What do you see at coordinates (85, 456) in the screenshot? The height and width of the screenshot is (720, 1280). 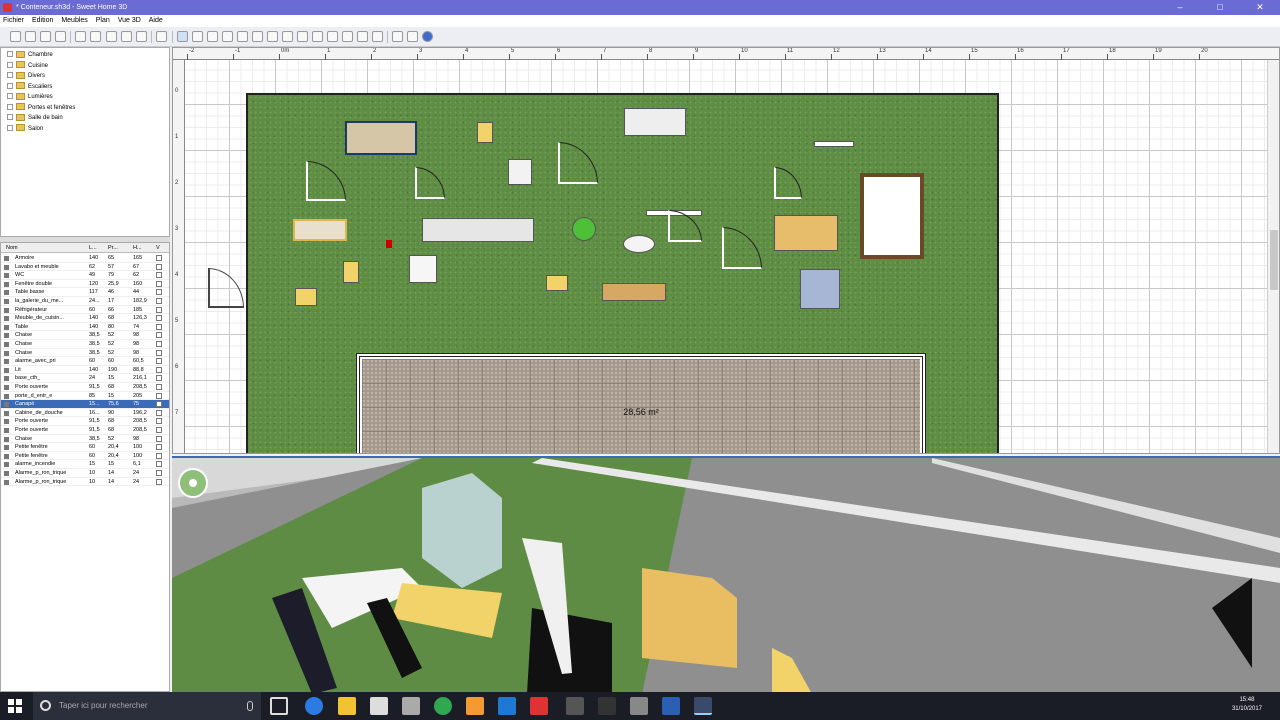 I see `furniture-row: Petite fenêtre 60 20,4 100` at bounding box center [85, 456].